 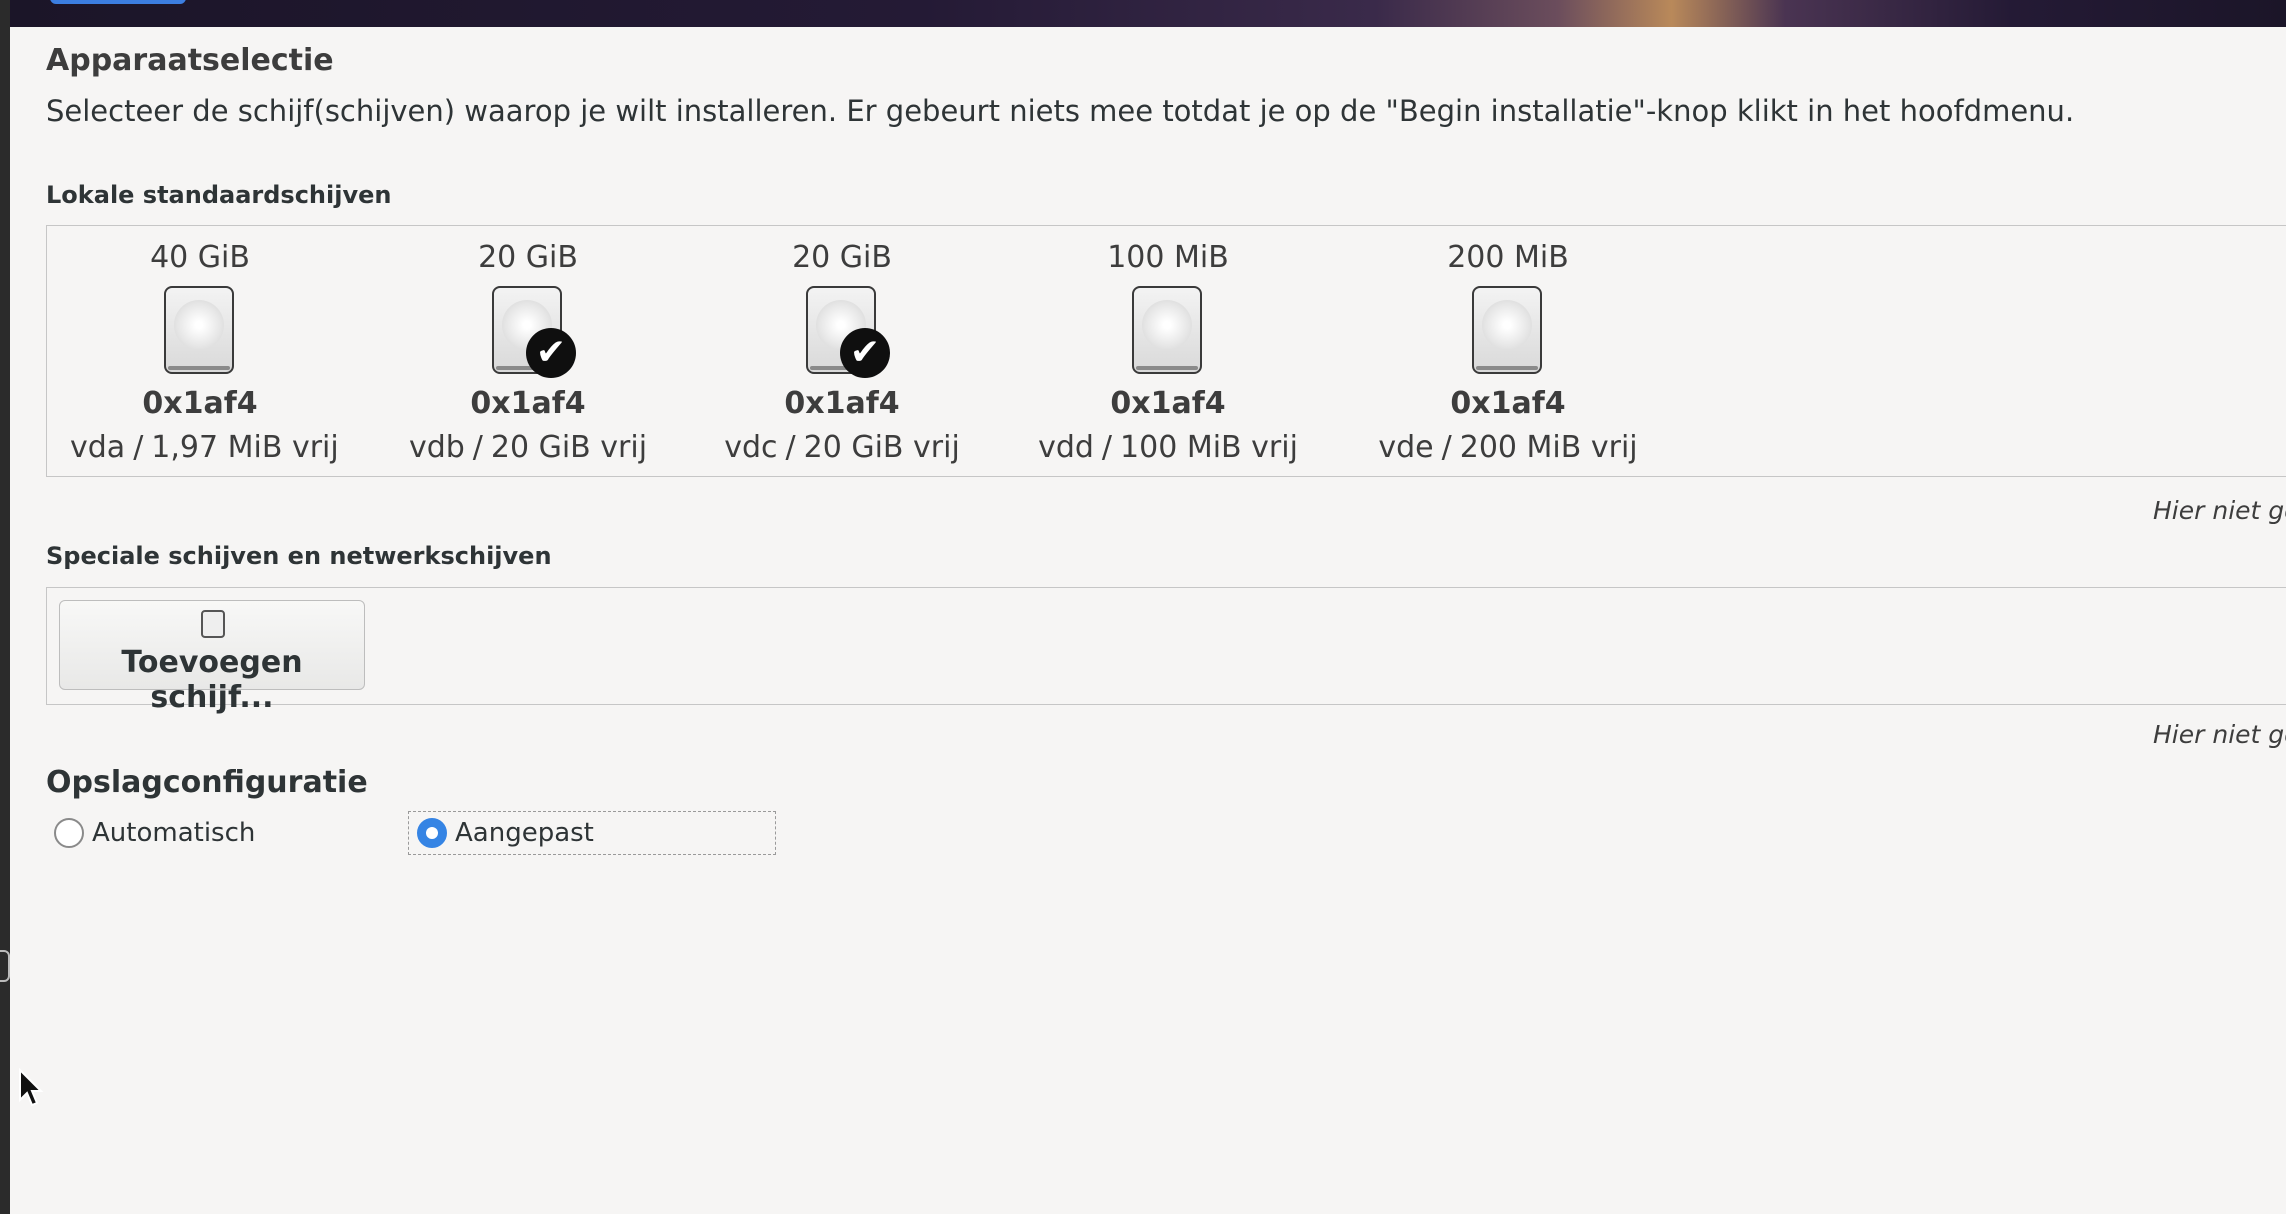 I want to click on disk-info: vdc/20 GiB vrij, so click(x=842, y=447).